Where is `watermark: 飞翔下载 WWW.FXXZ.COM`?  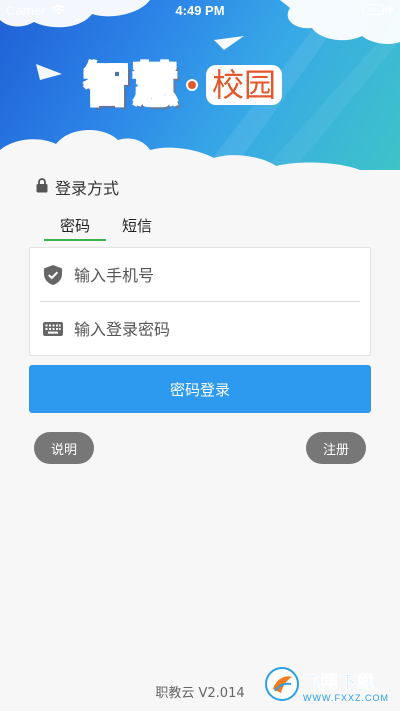 watermark: 飞翔下载 WWW.FXXZ.COM is located at coordinates (332, 685).